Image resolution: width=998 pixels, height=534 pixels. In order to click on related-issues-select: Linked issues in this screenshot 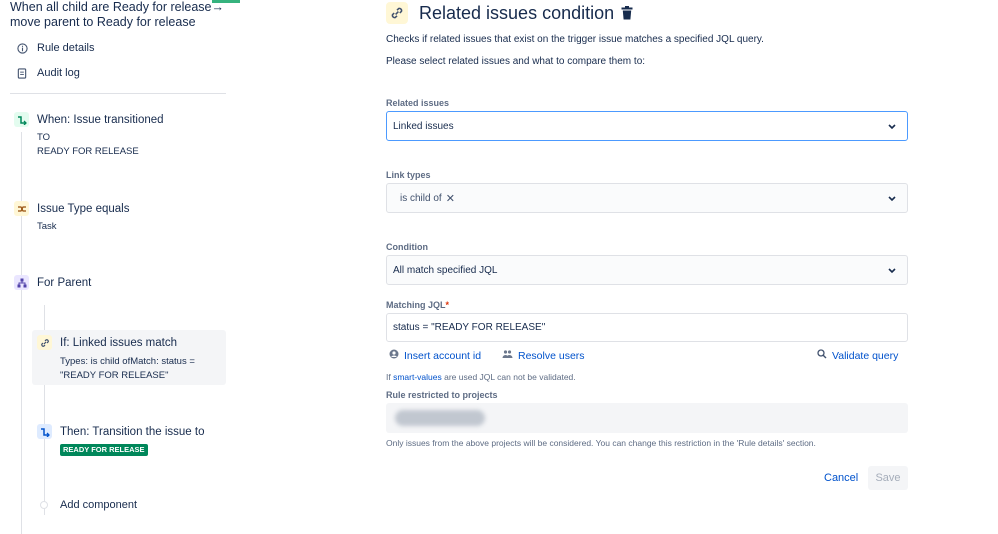, I will do `click(647, 126)`.